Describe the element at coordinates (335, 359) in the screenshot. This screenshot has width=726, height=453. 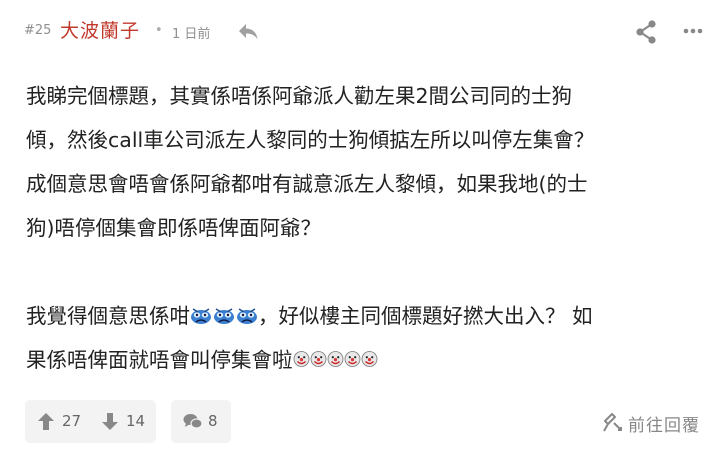
I see `clown-face-emoji` at that location.